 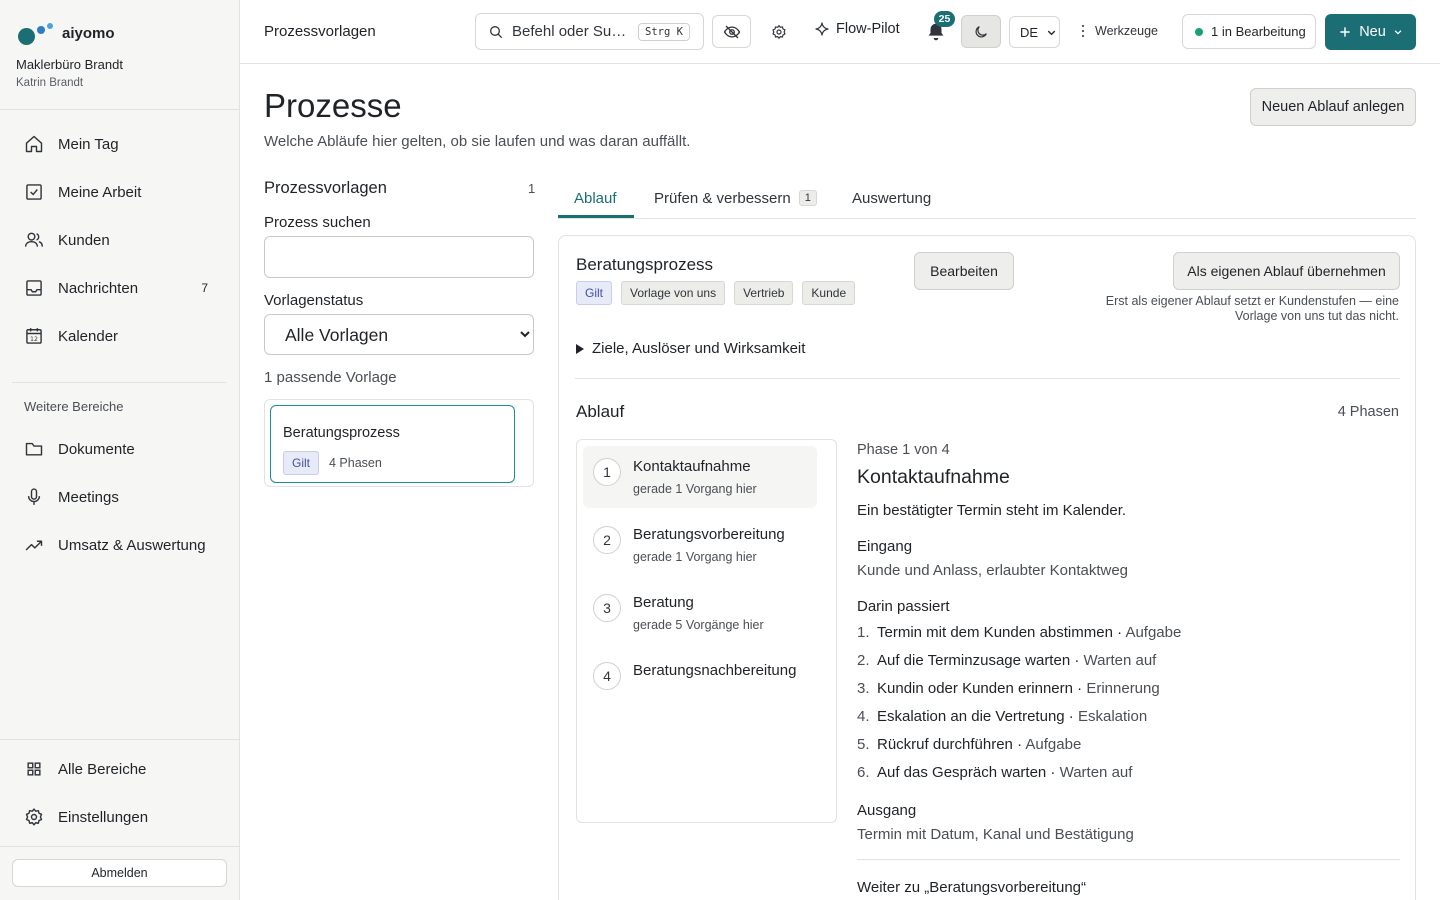 I want to click on sidebar-item-meetings: Meetings, so click(x=119, y=497).